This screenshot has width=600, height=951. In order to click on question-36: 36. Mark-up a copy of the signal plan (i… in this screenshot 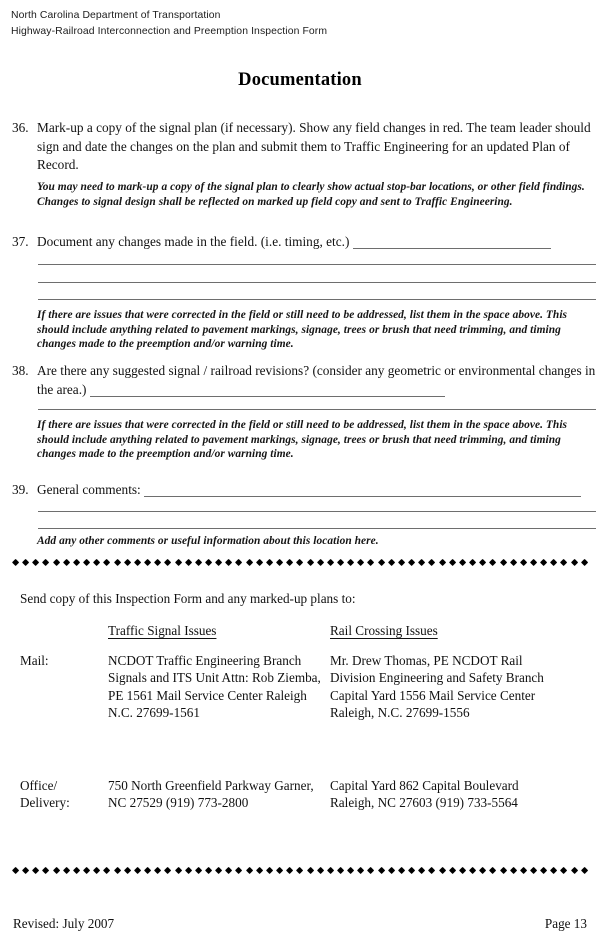, I will do `click(304, 147)`.